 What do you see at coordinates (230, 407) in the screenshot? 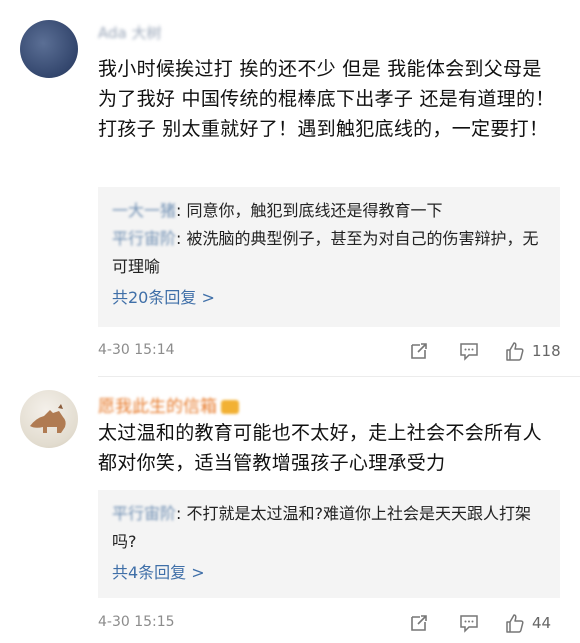
I see `vip-badge-icon` at bounding box center [230, 407].